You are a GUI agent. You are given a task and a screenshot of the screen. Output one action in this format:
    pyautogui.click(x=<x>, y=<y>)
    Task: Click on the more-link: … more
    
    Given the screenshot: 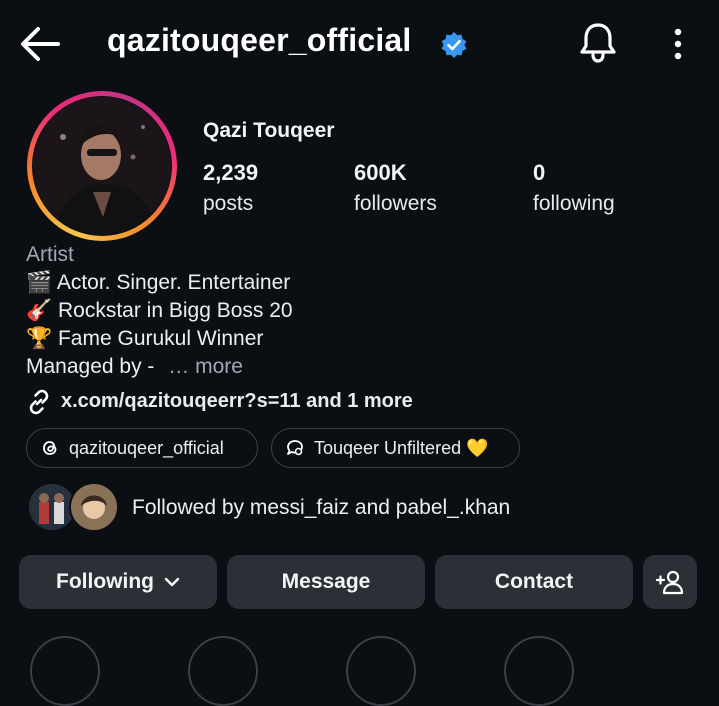 What is the action you would take?
    pyautogui.click(x=205, y=366)
    